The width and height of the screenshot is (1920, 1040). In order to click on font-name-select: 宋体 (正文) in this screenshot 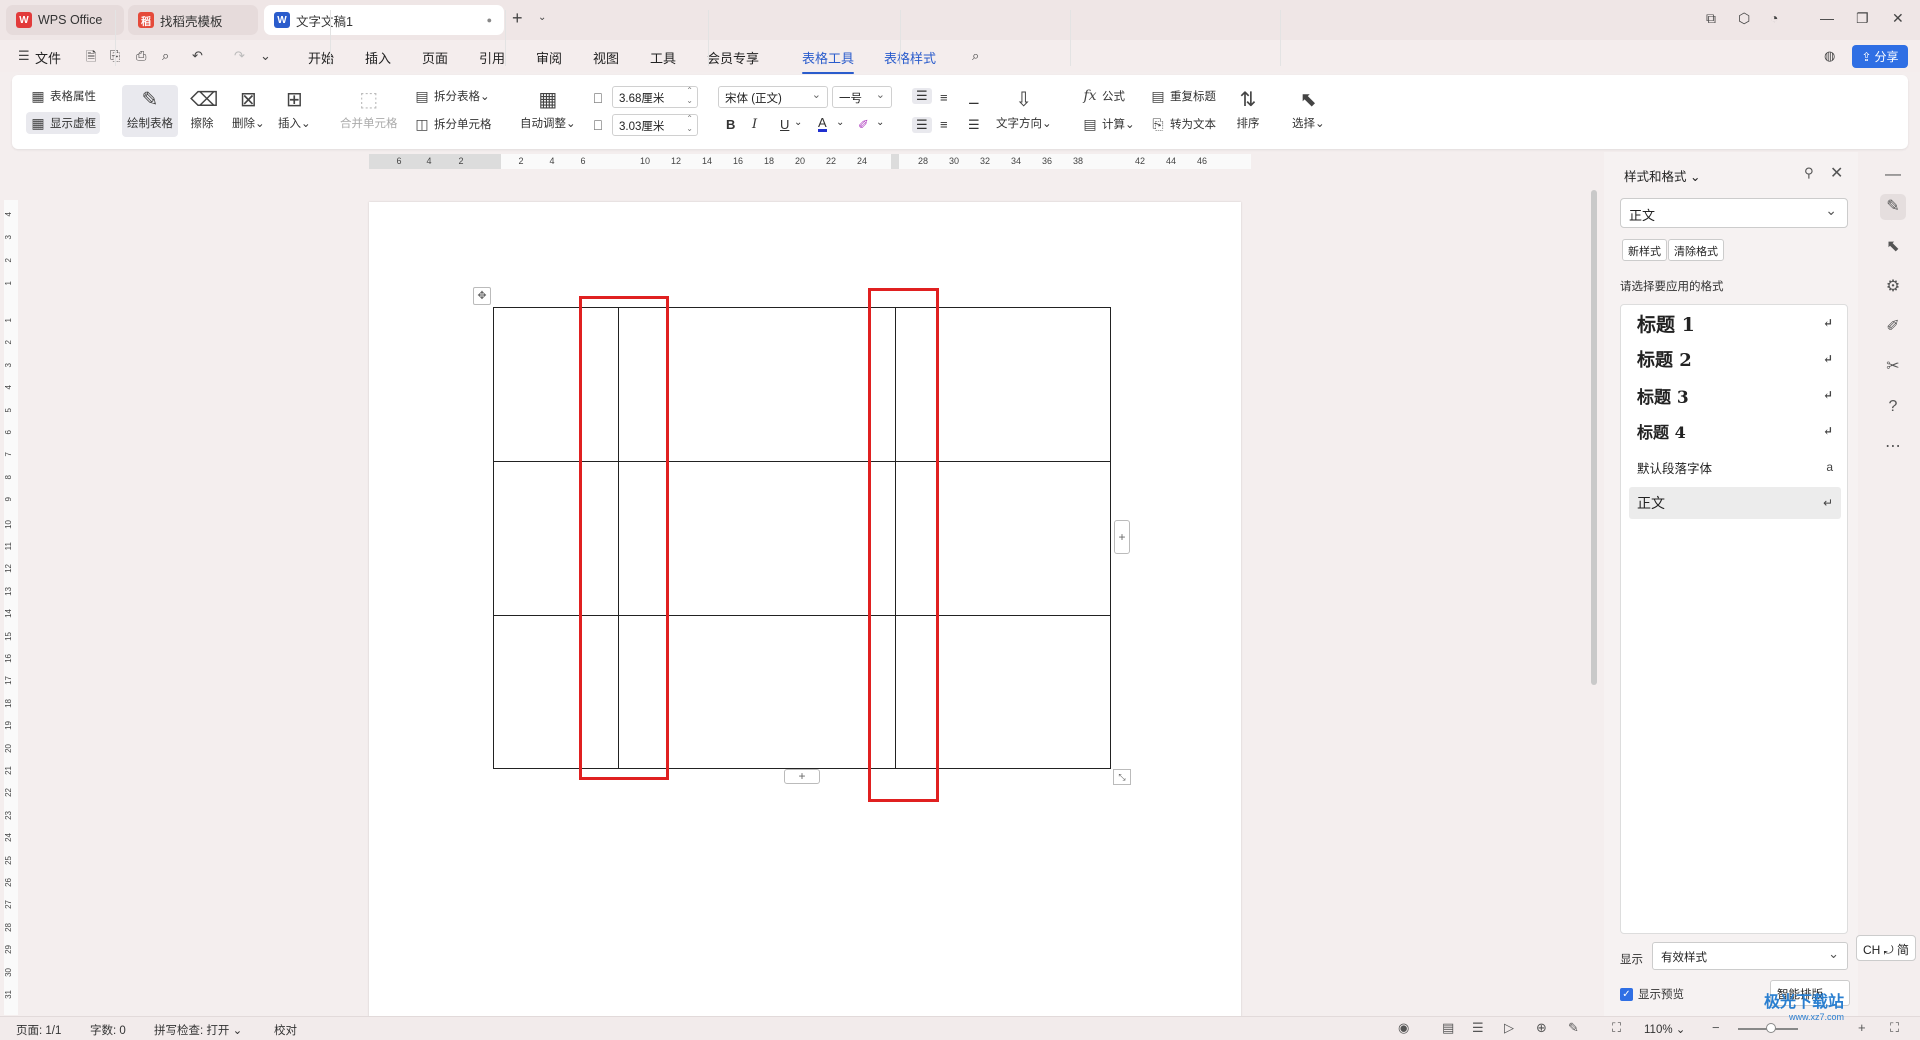, I will do `click(773, 97)`.